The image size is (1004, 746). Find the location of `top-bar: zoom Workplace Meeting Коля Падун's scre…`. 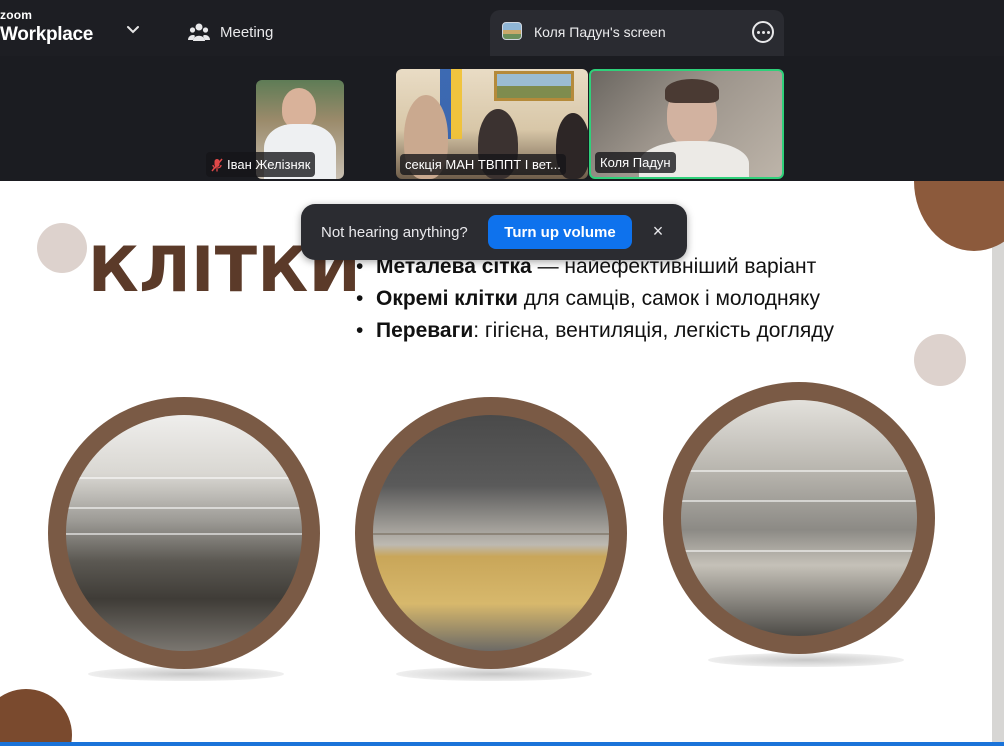

top-bar: zoom Workplace Meeting Коля Падун's scre… is located at coordinates (502, 28).